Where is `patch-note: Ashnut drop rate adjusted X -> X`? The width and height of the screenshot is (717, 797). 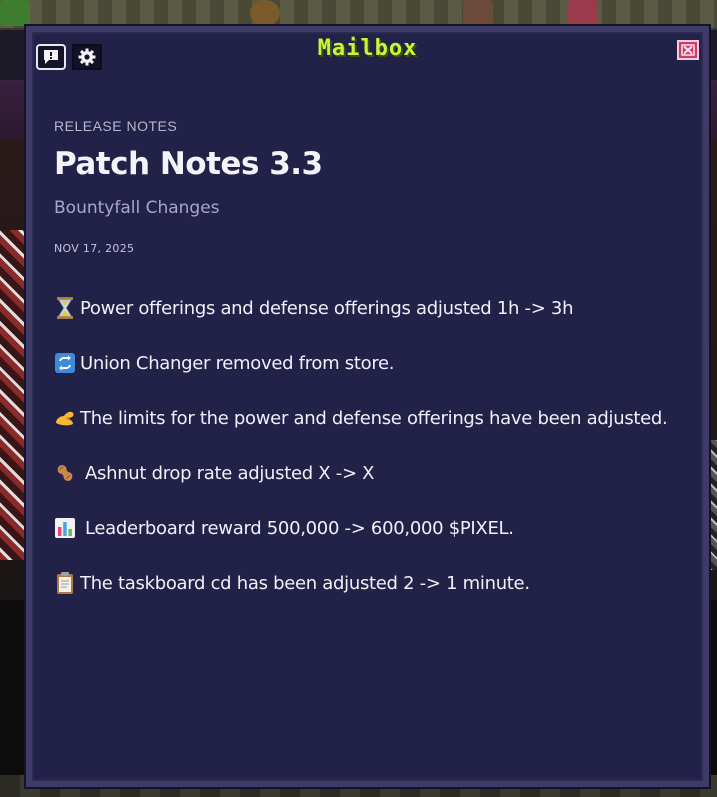
patch-note: Ashnut drop rate adjusted X -> X is located at coordinates (364, 473).